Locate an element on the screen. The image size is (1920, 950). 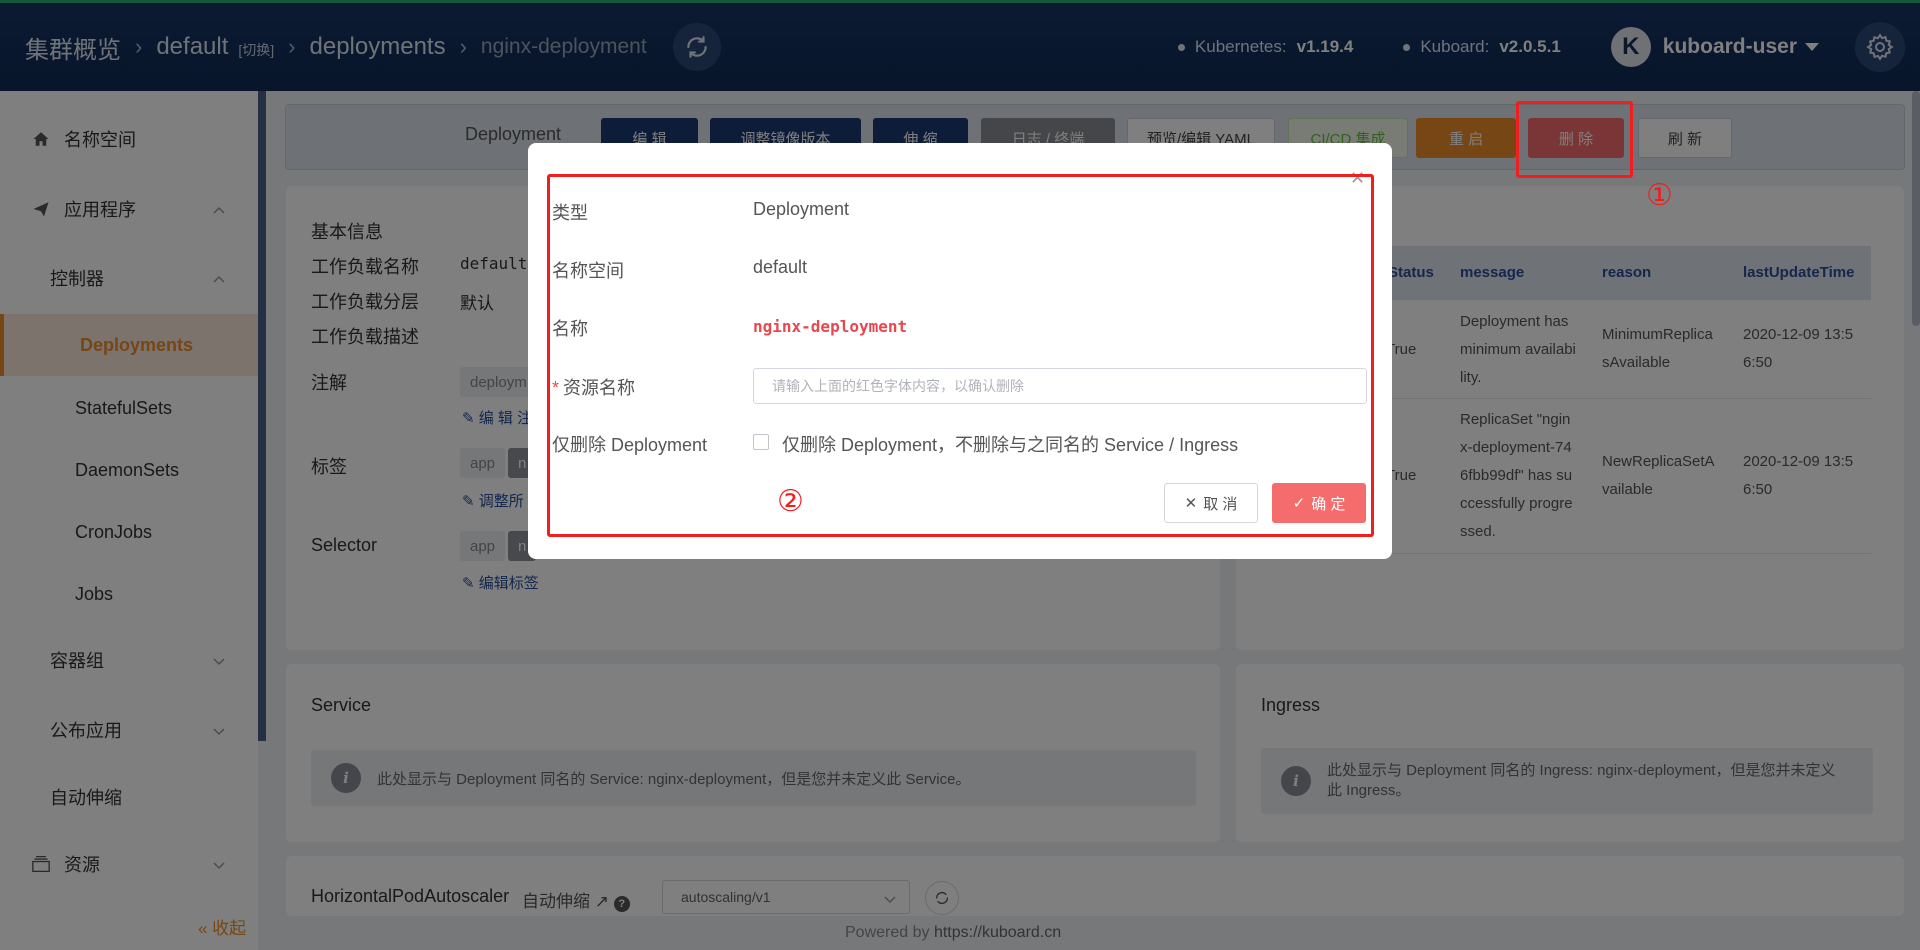
confirm-resource-name-input is located at coordinates (1060, 386).